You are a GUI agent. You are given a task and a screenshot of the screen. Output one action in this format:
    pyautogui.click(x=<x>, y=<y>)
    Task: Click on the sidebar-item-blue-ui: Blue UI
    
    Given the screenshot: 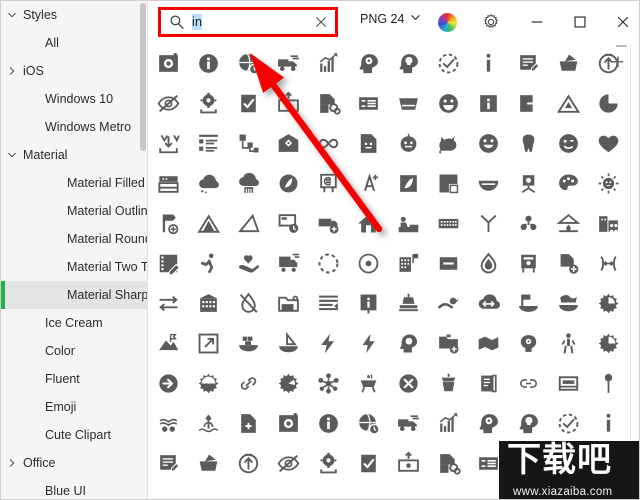 What is the action you would take?
    pyautogui.click(x=74, y=488)
    